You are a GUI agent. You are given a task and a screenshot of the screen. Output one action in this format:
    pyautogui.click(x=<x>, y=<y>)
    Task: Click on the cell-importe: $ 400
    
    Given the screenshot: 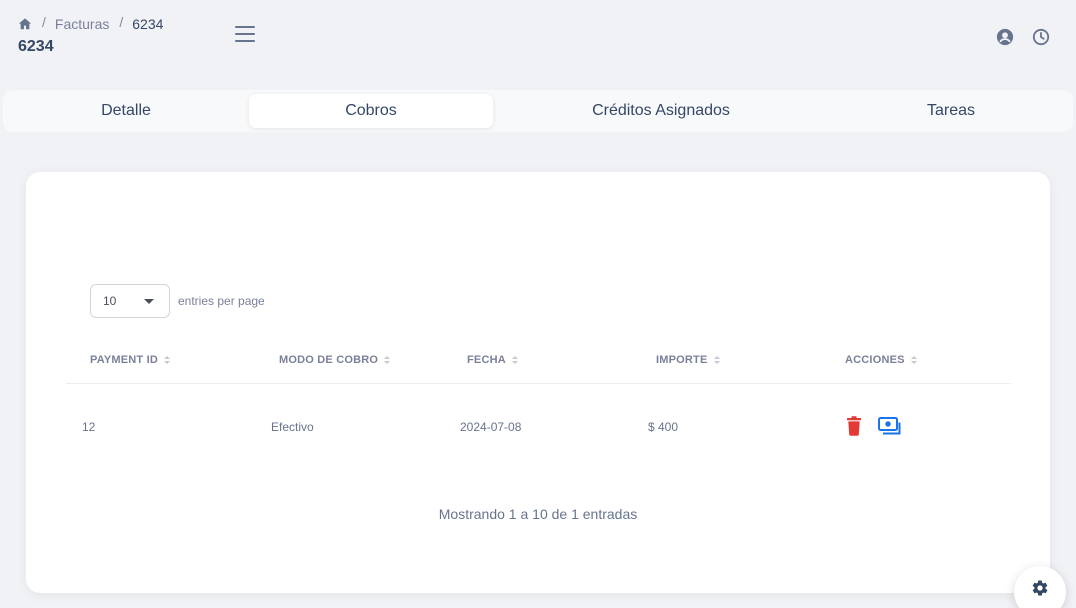 What is the action you would take?
    pyautogui.click(x=663, y=427)
    